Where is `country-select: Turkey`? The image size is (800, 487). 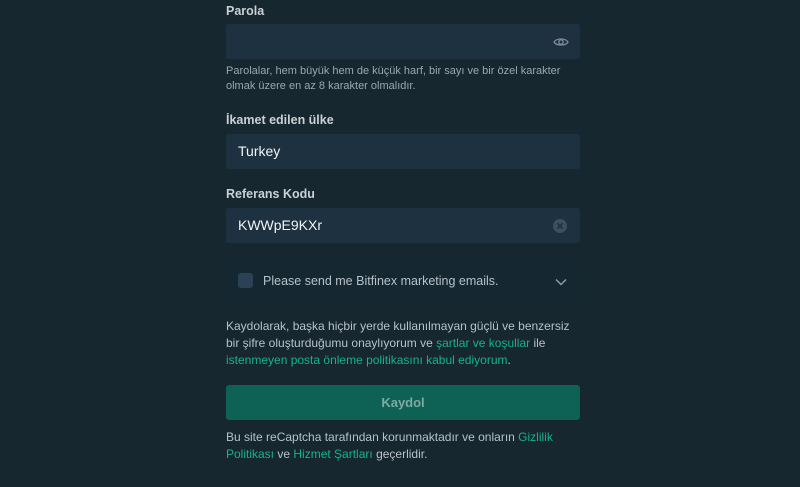
country-select: Turkey is located at coordinates (403, 151).